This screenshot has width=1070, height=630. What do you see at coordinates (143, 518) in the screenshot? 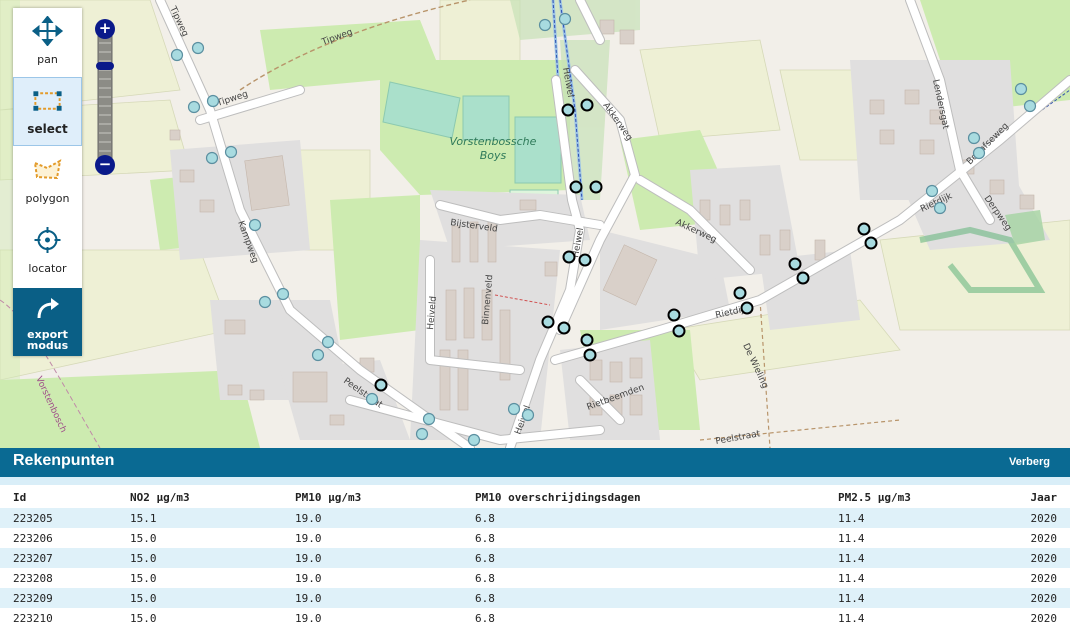
I see `cell-no2: 15.1` at bounding box center [143, 518].